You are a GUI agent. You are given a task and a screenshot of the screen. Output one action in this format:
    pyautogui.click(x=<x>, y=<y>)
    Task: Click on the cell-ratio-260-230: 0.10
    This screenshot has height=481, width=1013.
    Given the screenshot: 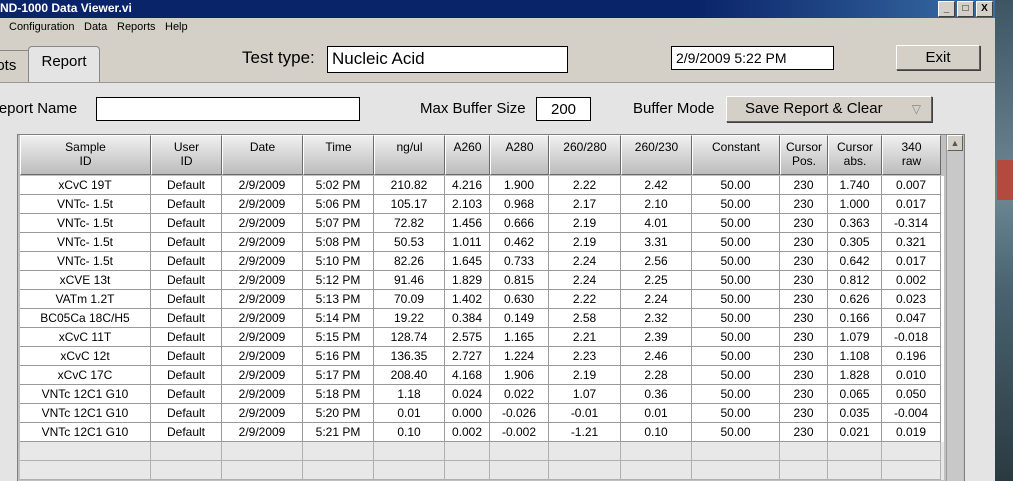 What is the action you would take?
    pyautogui.click(x=656, y=432)
    